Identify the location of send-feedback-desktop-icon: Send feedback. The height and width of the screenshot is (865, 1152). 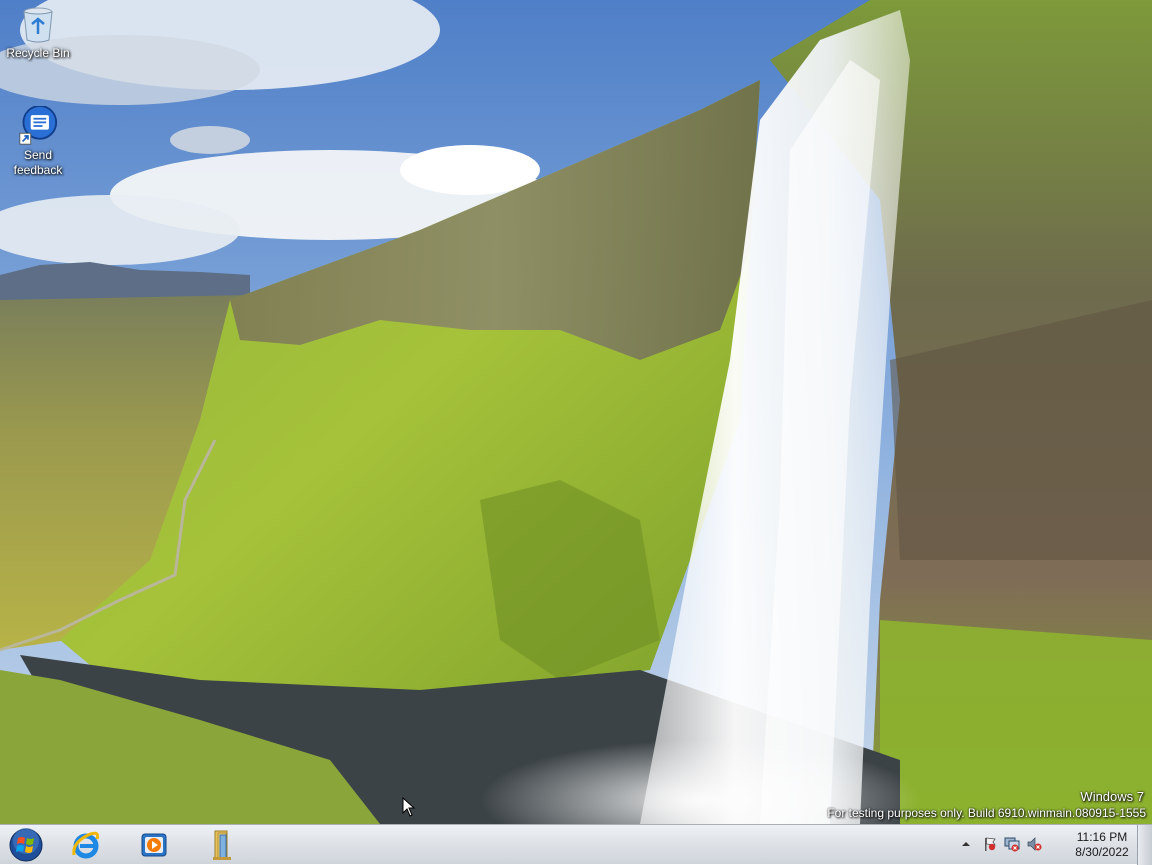
(38, 142).